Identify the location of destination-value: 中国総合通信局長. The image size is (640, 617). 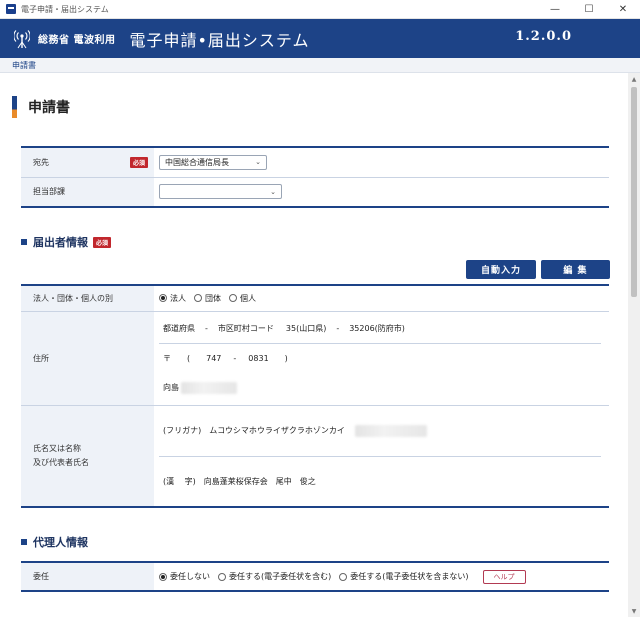
(197, 162).